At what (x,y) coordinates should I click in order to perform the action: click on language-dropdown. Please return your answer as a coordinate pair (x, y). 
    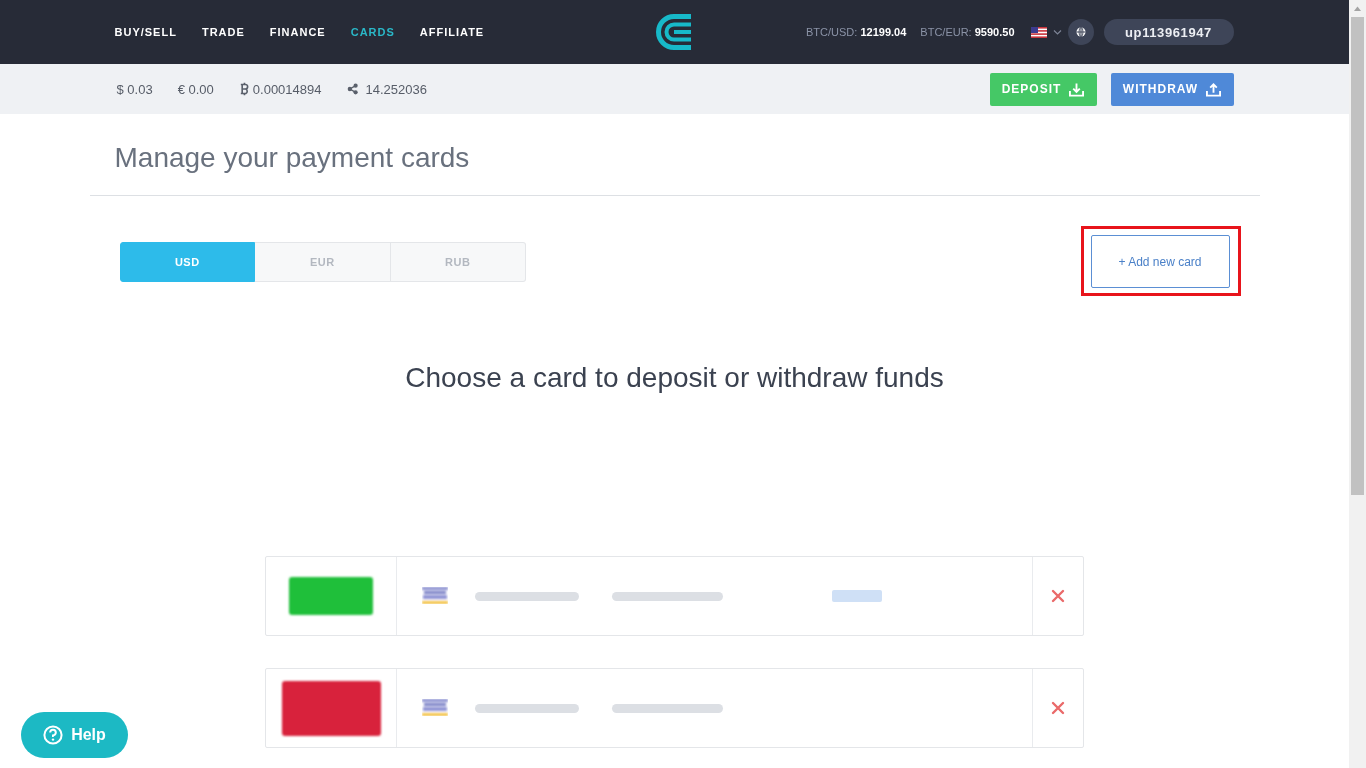
    Looking at the image, I should click on (1046, 32).